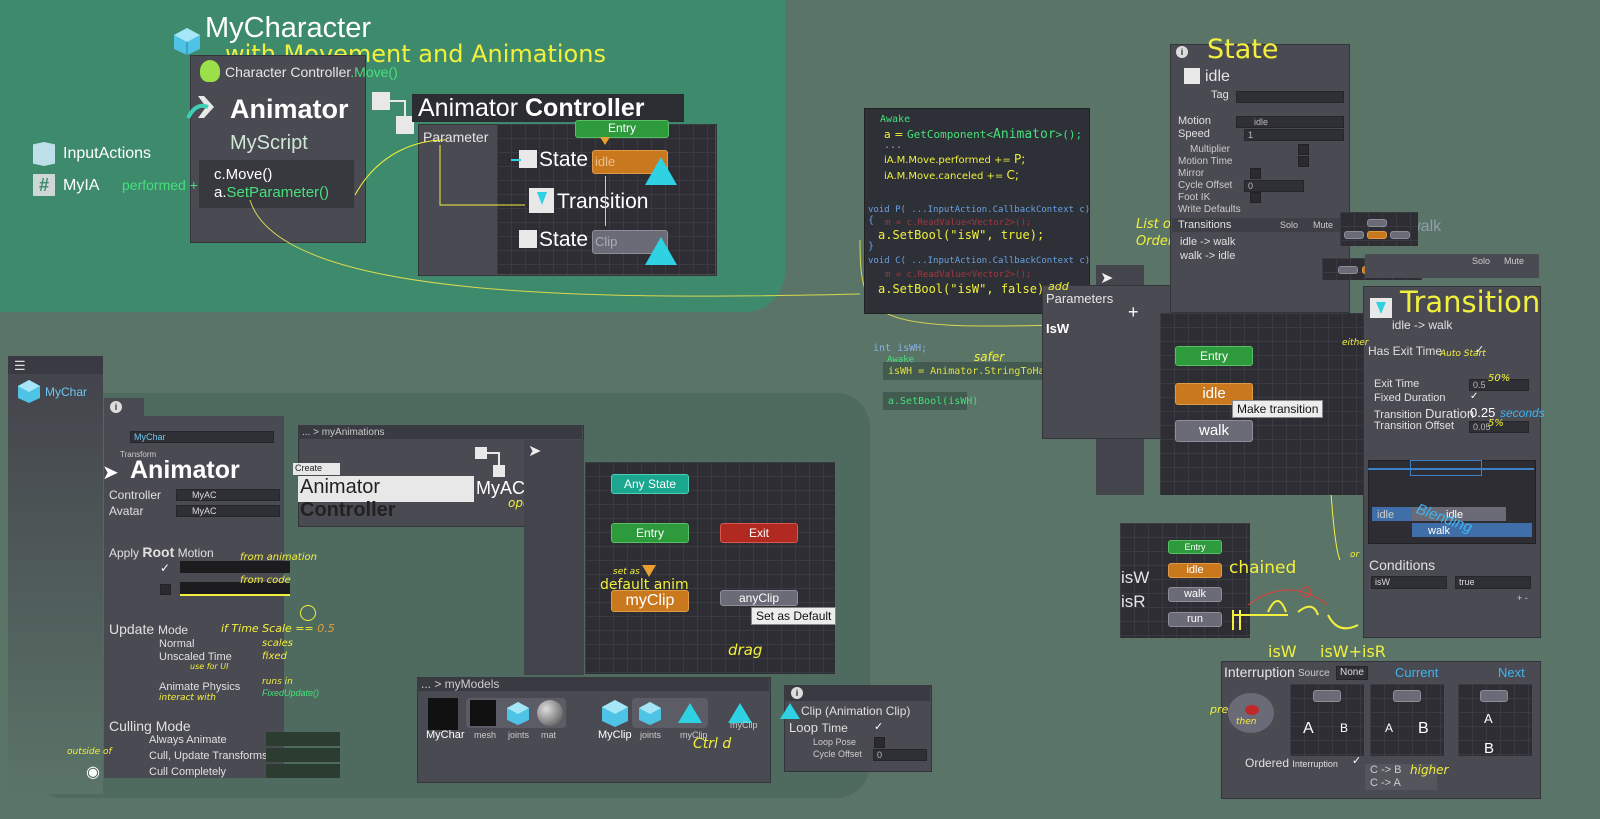  I want to click on mychar-model-icon, so click(443, 714).